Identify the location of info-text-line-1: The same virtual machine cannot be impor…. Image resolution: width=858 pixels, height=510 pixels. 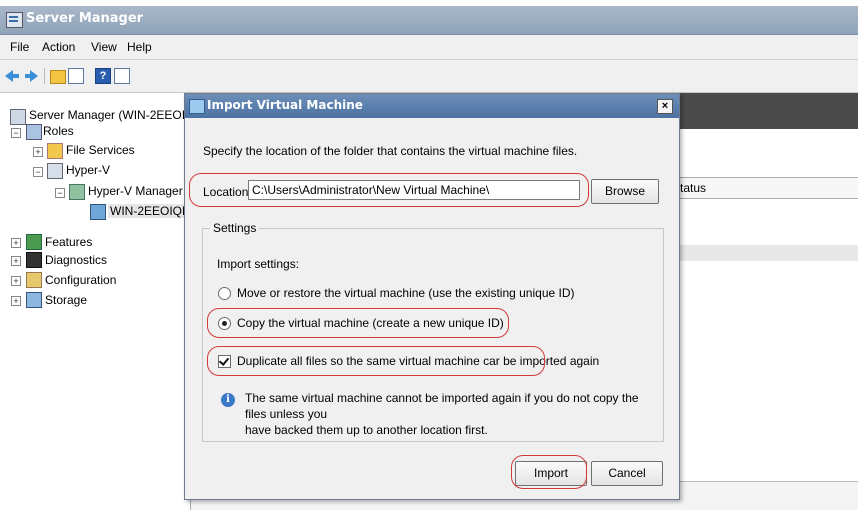
(442, 406).